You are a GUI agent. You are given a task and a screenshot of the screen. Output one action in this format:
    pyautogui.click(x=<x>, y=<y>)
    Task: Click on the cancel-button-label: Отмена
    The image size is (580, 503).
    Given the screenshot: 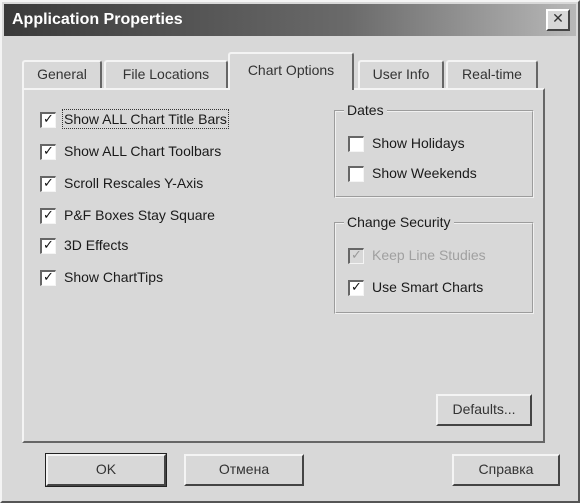 What is the action you would take?
    pyautogui.click(x=244, y=469)
    